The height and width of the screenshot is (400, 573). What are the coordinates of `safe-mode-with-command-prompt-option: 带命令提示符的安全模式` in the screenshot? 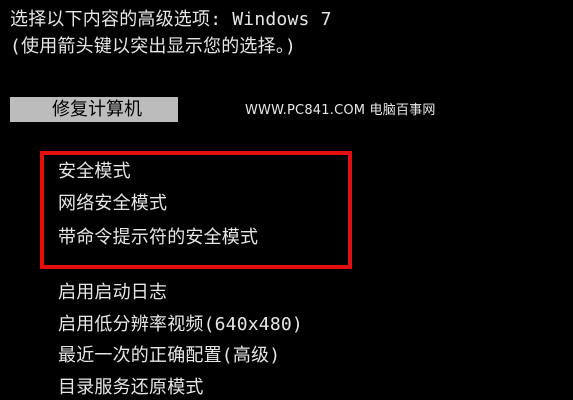 It's located at (158, 238).